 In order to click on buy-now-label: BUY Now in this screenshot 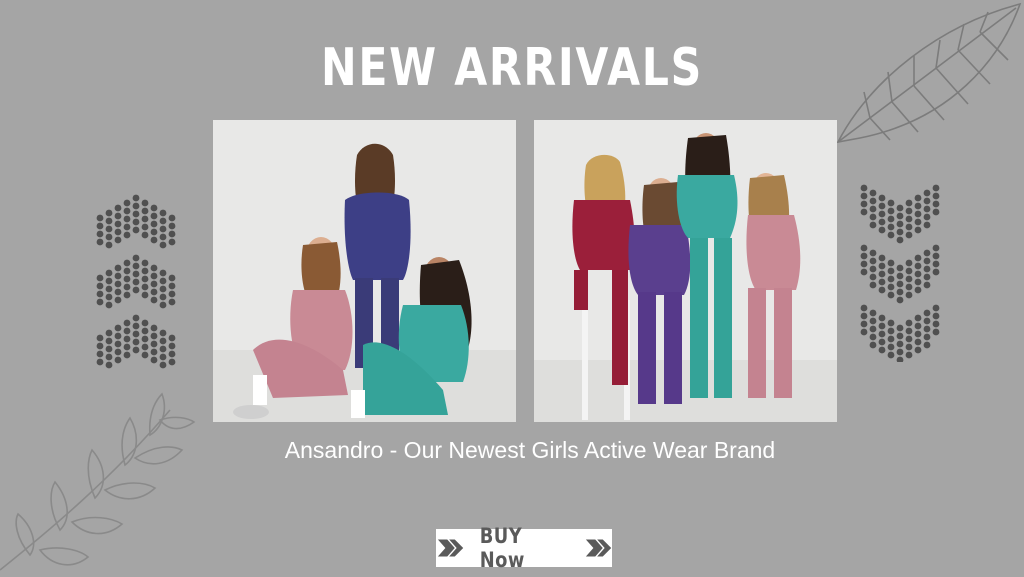, I will do `click(502, 548)`.